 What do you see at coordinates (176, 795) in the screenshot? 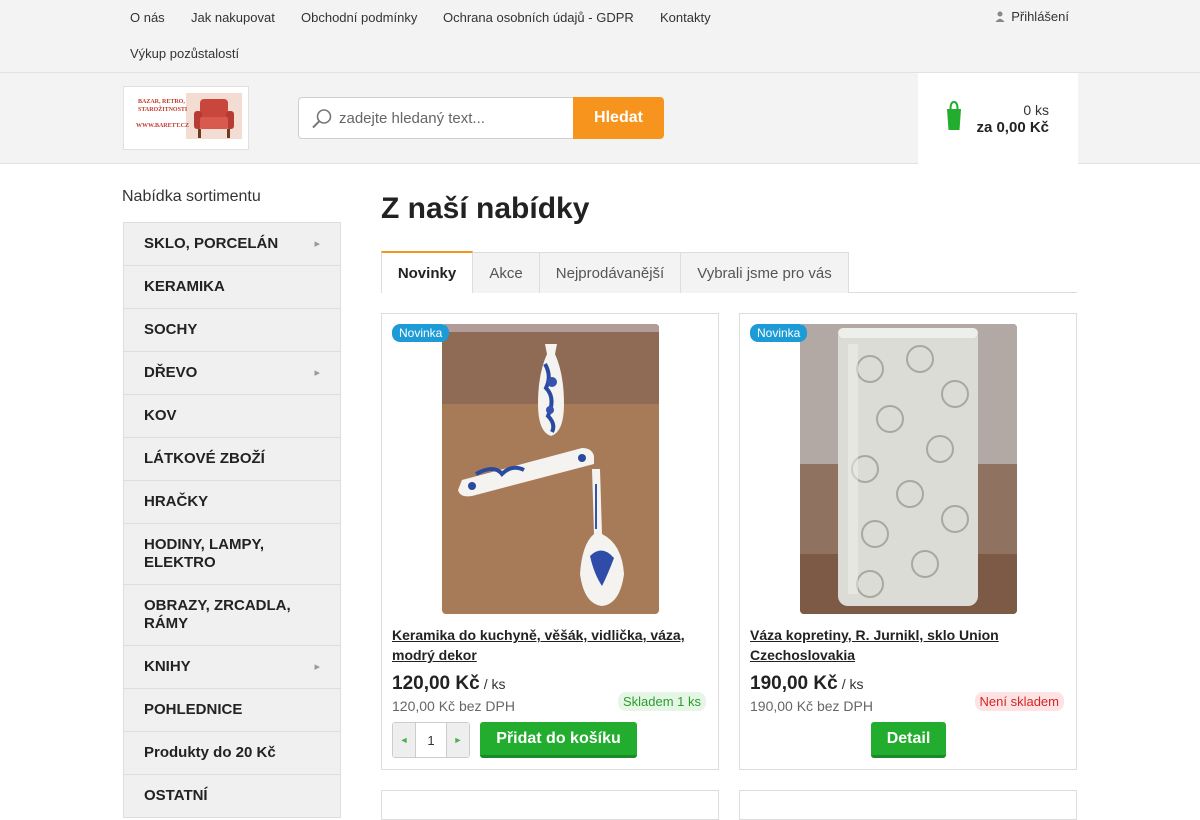
I see `category-label: OSTATNÍ` at bounding box center [176, 795].